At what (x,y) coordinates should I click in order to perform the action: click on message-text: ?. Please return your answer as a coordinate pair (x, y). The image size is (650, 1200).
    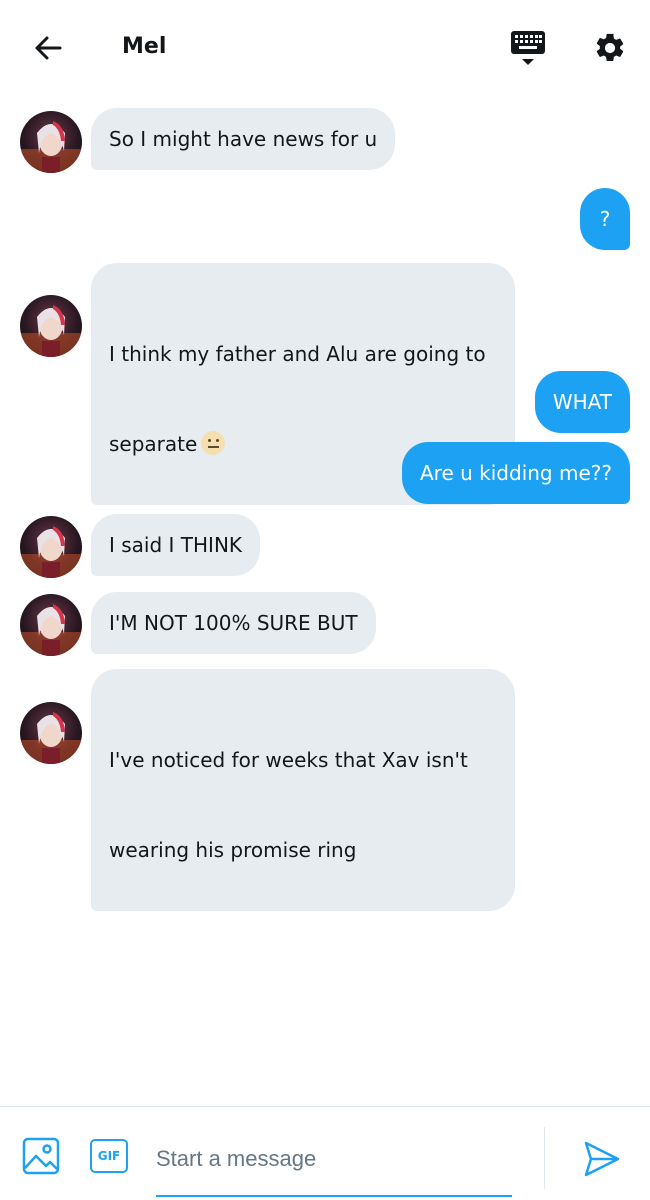
    Looking at the image, I should click on (605, 219).